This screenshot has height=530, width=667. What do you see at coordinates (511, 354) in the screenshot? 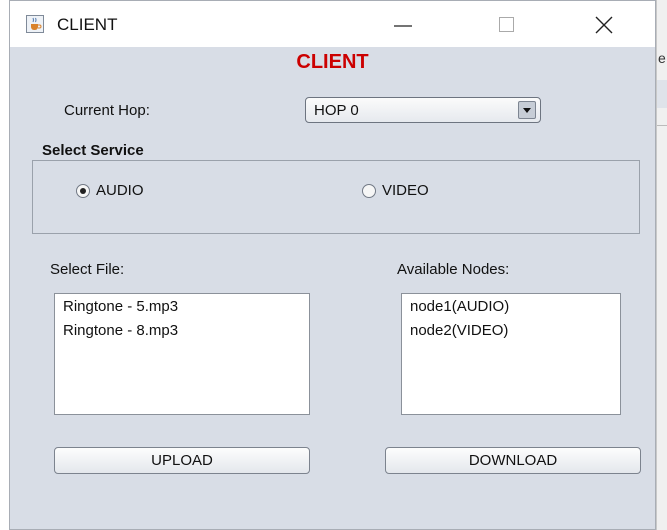
I see `node-list: node1(AUDIO) node2(VIDEO)` at bounding box center [511, 354].